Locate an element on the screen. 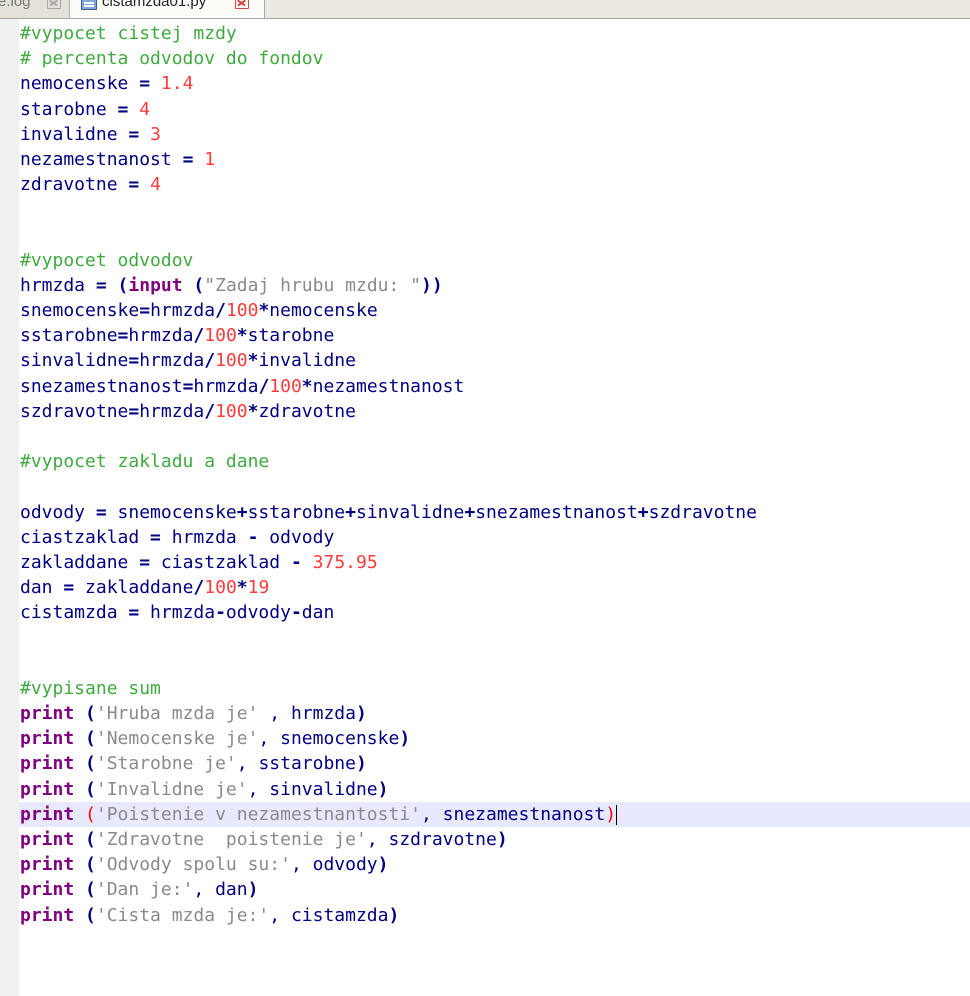 The image size is (970, 996). code-token: sinvalidne is located at coordinates (74, 361).